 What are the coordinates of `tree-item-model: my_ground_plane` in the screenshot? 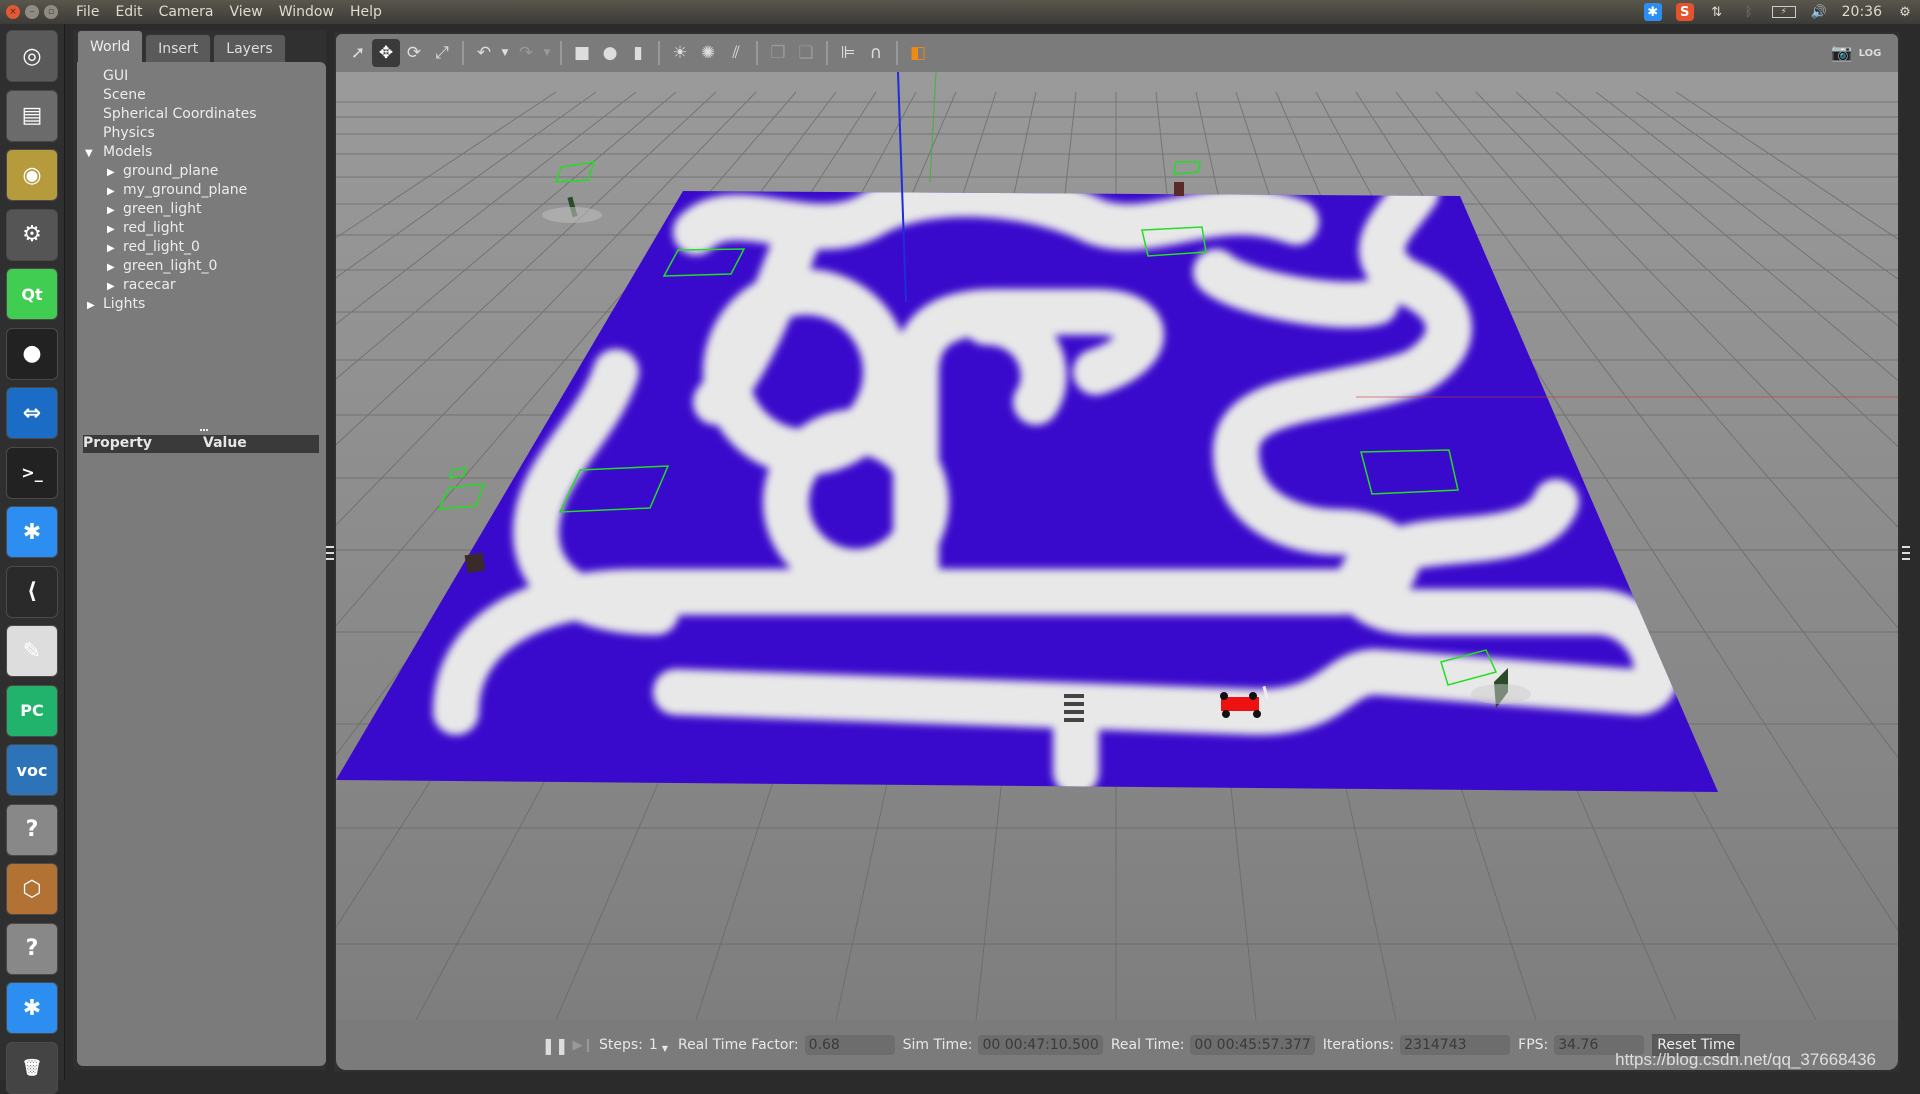 It's located at (185, 190).